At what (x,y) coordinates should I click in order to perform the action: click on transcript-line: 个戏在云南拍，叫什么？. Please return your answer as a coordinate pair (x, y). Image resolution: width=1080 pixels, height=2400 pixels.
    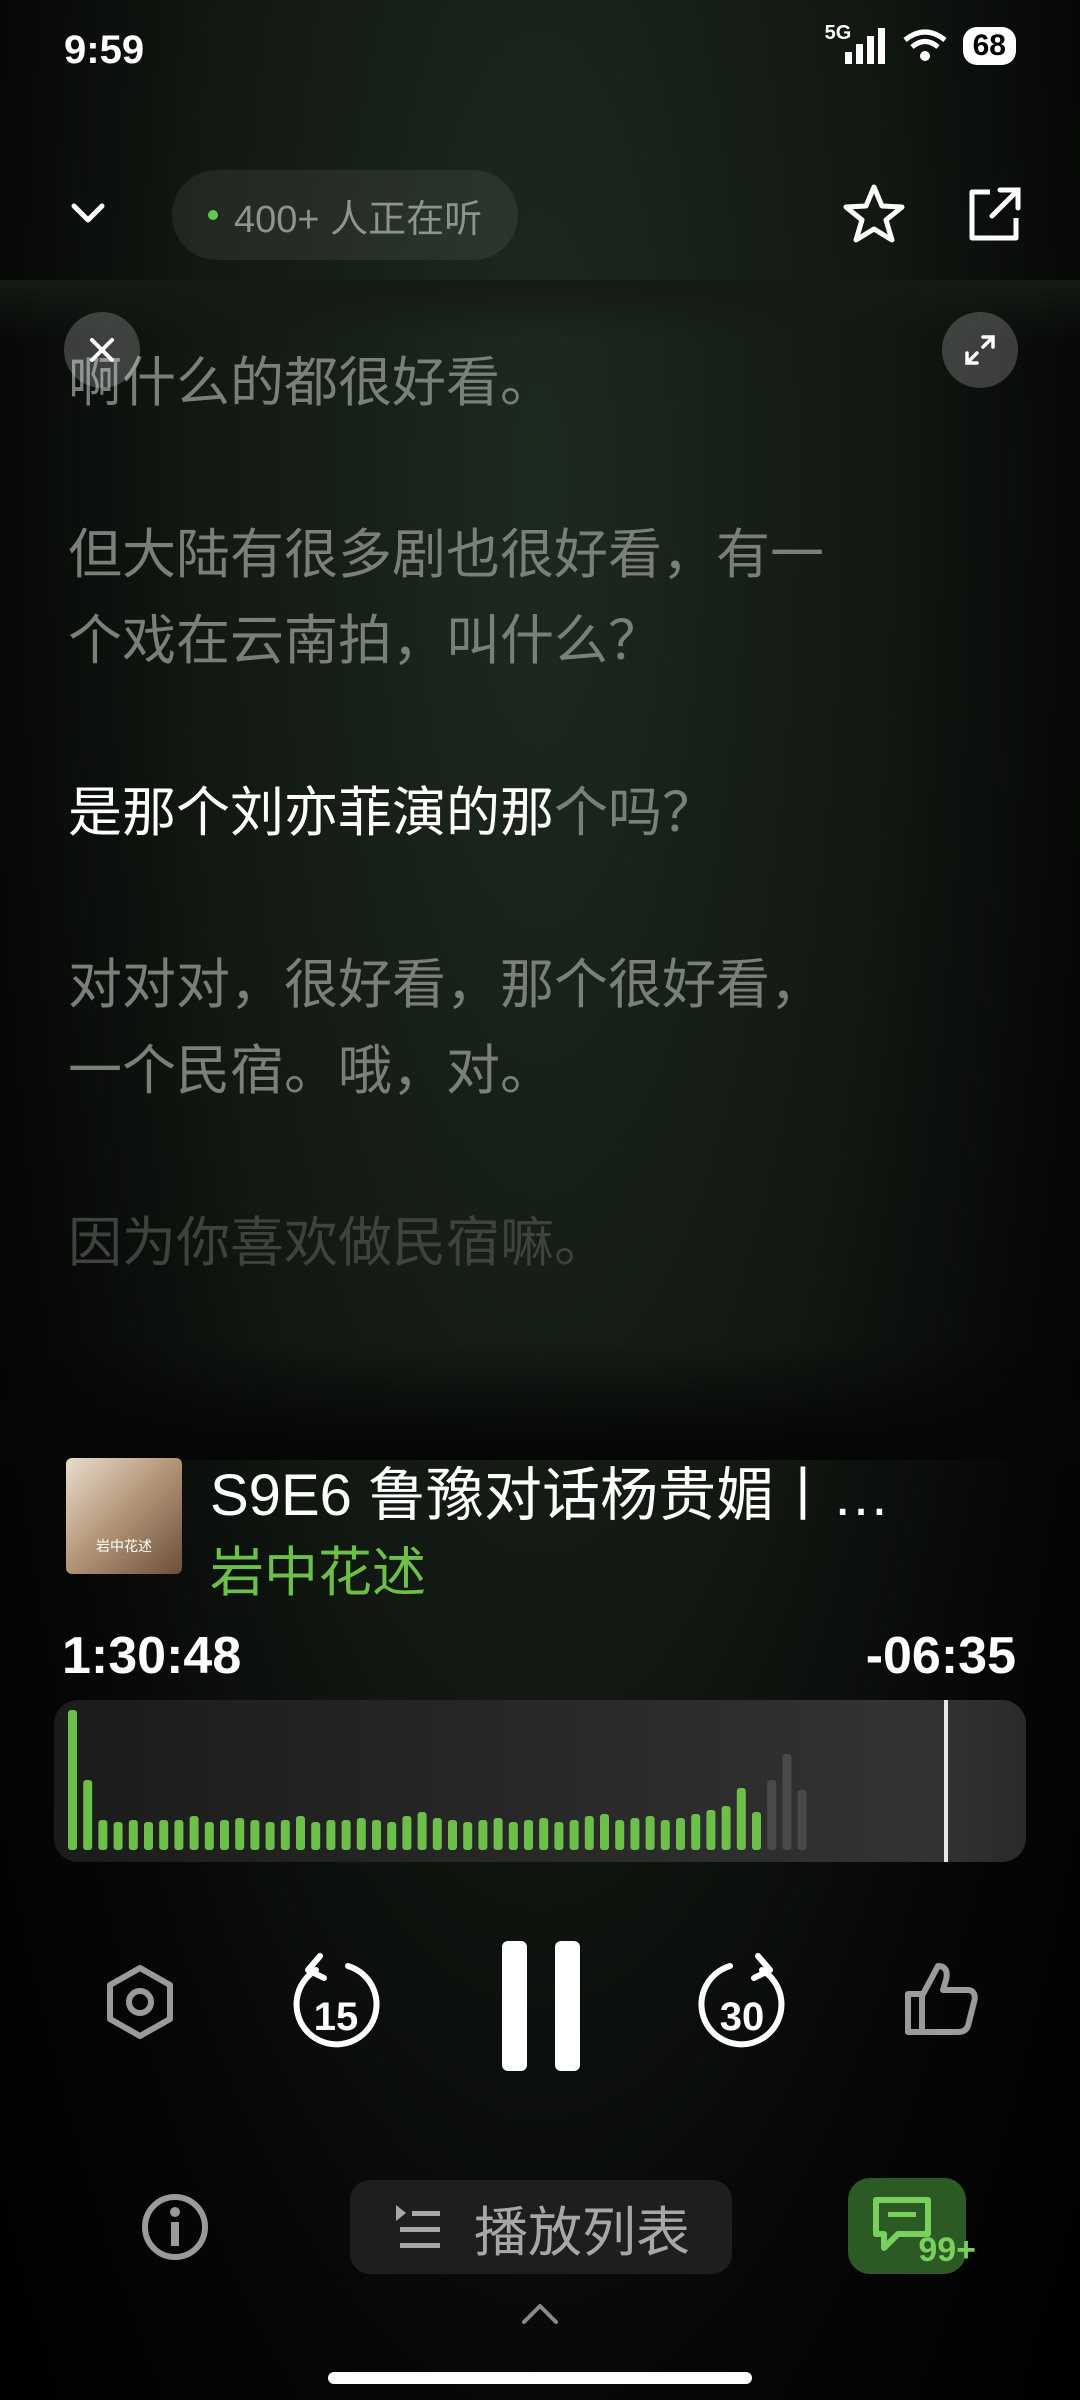
    Looking at the image, I should click on (365, 641).